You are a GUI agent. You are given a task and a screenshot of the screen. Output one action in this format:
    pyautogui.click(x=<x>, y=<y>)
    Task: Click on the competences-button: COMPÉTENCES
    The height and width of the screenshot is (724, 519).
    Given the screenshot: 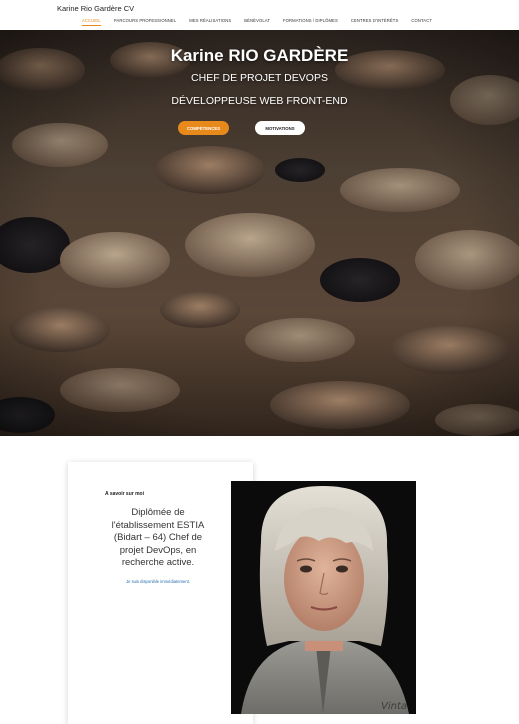 What is the action you would take?
    pyautogui.click(x=203, y=128)
    